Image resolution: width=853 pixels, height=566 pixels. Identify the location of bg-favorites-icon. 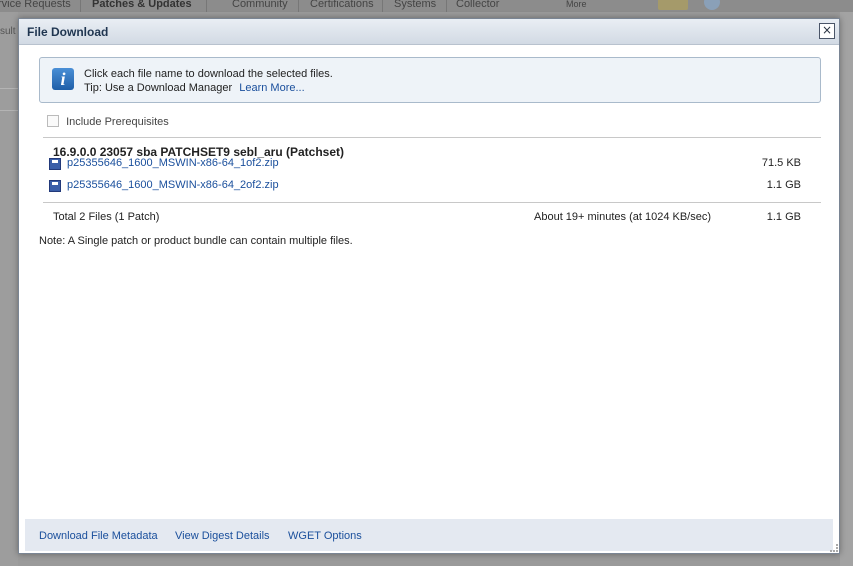
(673, 5).